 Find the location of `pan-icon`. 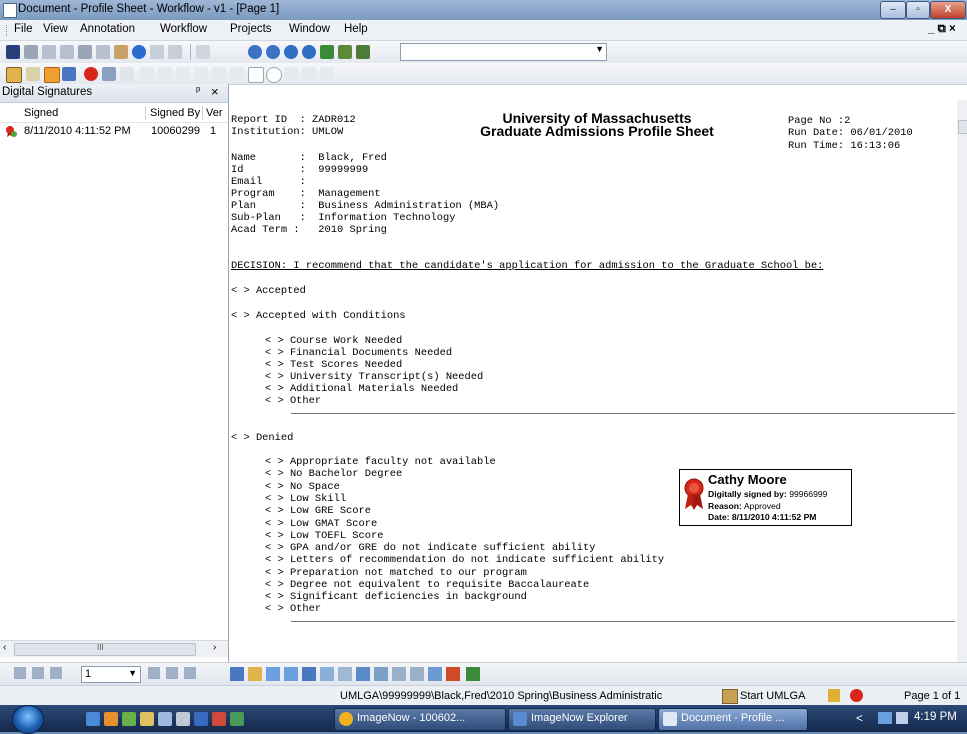

pan-icon is located at coordinates (52, 75).